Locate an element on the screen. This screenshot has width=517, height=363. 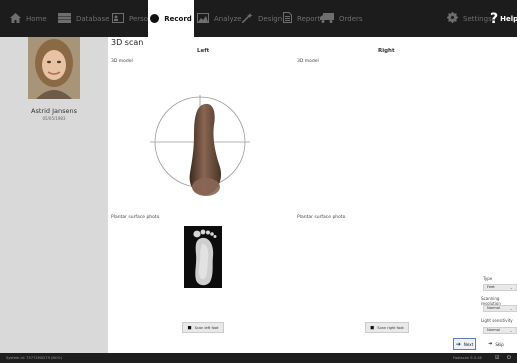
arrow-right-icon: ➔ is located at coordinates (458, 344).